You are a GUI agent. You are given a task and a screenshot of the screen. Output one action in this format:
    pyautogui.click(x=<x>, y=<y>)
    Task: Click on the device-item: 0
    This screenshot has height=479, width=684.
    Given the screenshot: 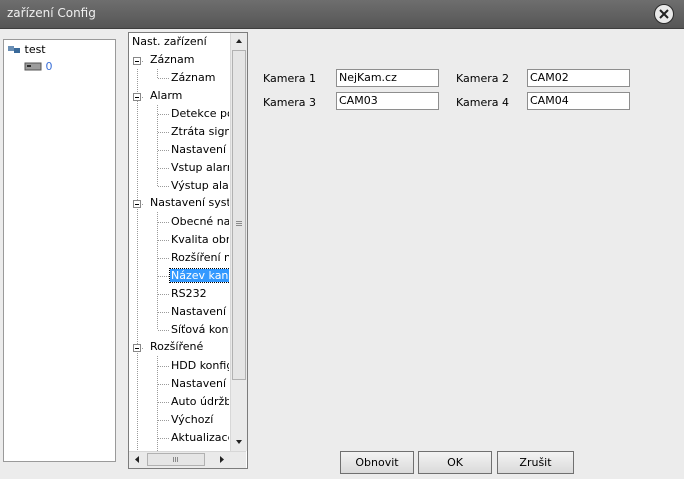 What is the action you would take?
    pyautogui.click(x=38, y=67)
    